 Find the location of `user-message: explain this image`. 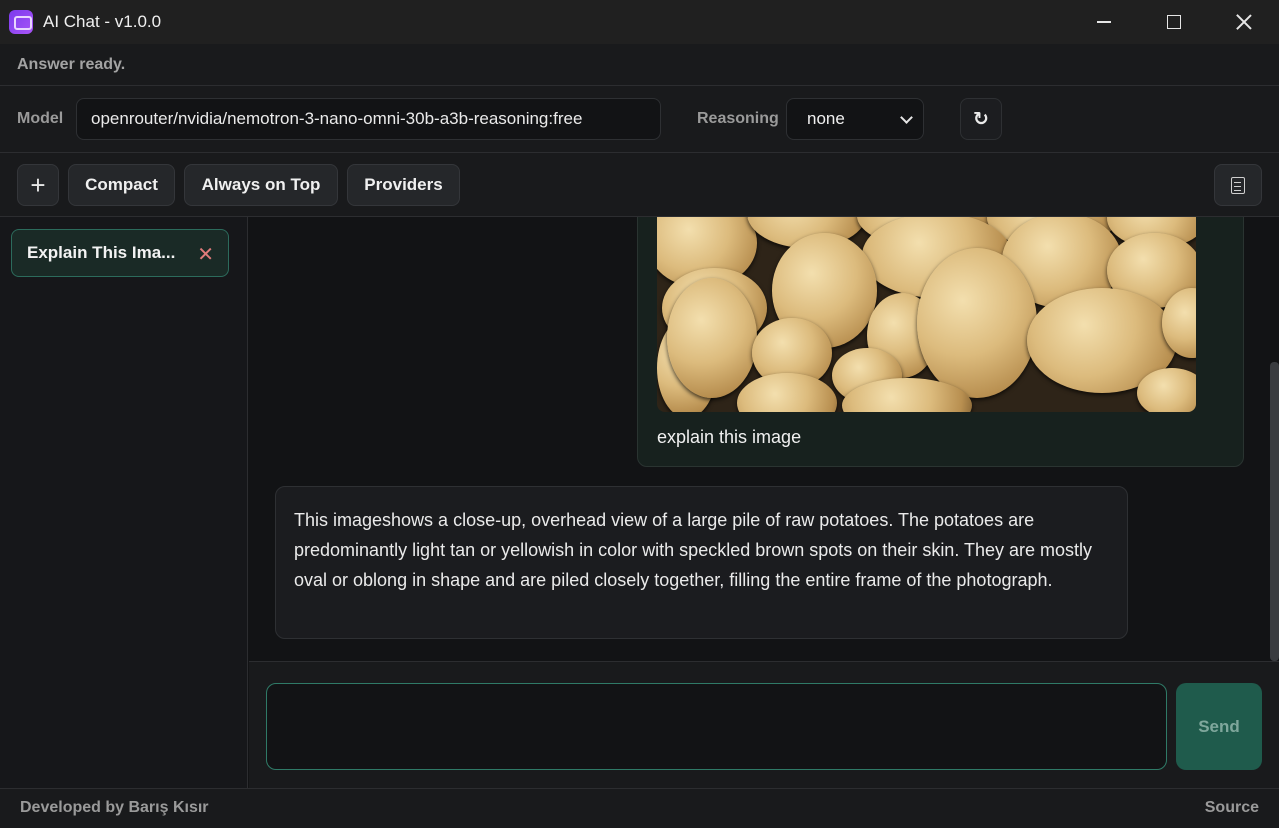

user-message: explain this image is located at coordinates (940, 342).